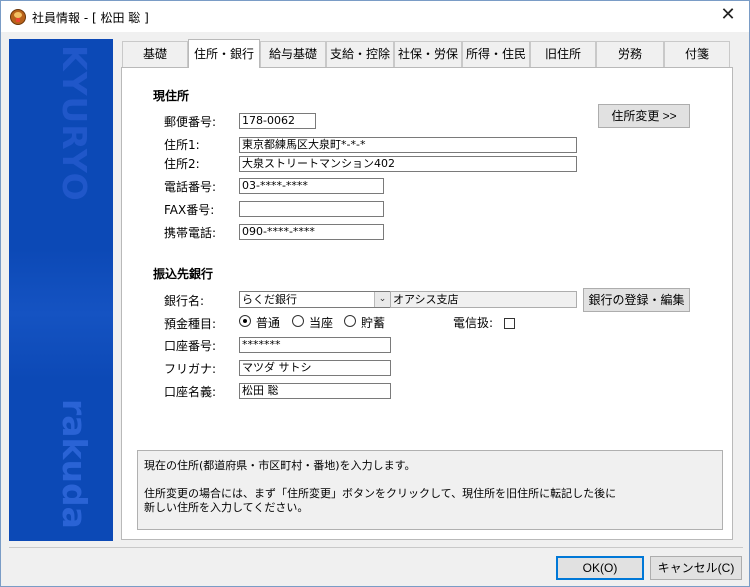  What do you see at coordinates (155, 54) in the screenshot?
I see `tab-basic: 基礎` at bounding box center [155, 54].